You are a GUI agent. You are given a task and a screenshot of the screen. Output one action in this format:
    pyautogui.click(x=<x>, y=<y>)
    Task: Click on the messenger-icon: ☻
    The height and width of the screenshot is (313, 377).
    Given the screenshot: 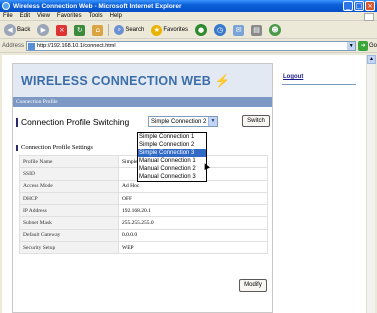 What is the action you would take?
    pyautogui.click(x=275, y=30)
    